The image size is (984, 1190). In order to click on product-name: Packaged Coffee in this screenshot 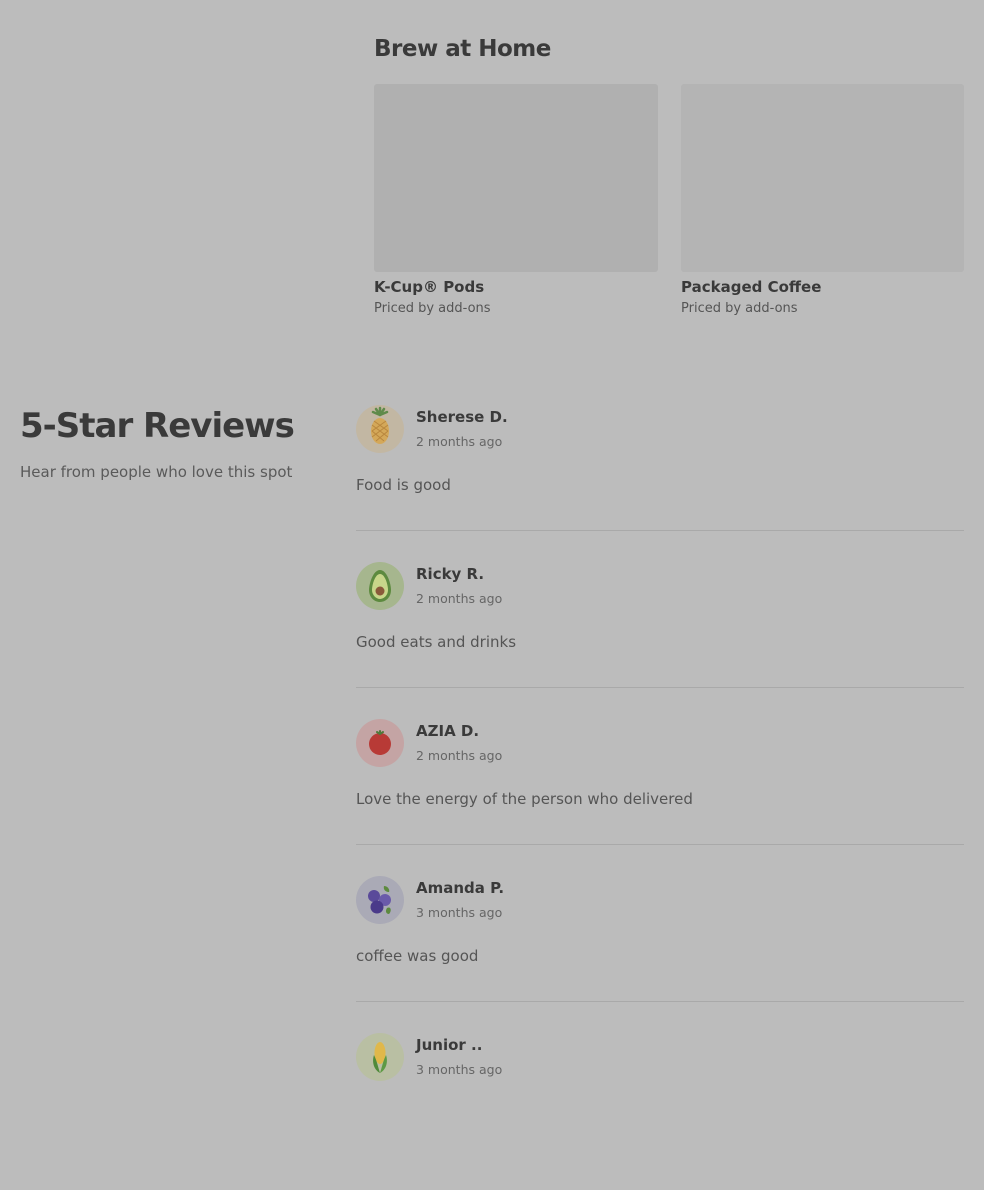, I will do `click(751, 287)`.